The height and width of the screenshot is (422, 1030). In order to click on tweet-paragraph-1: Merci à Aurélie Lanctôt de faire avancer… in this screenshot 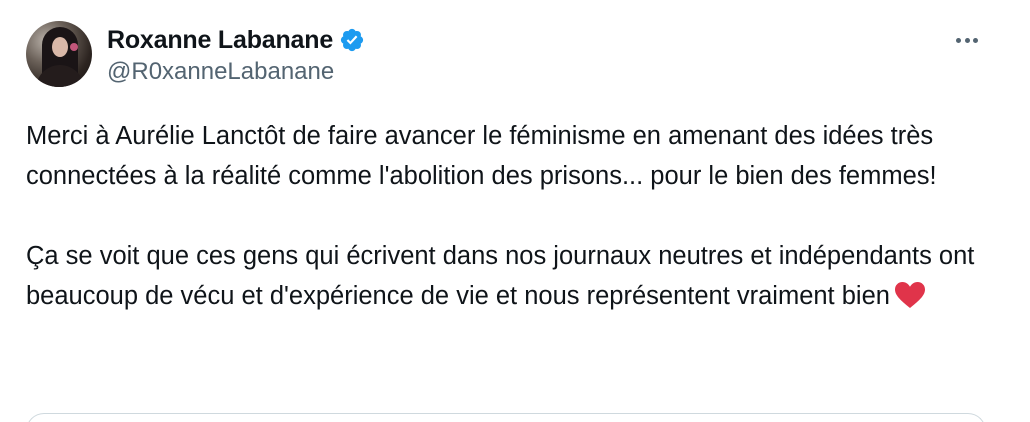, I will do `click(483, 156)`.